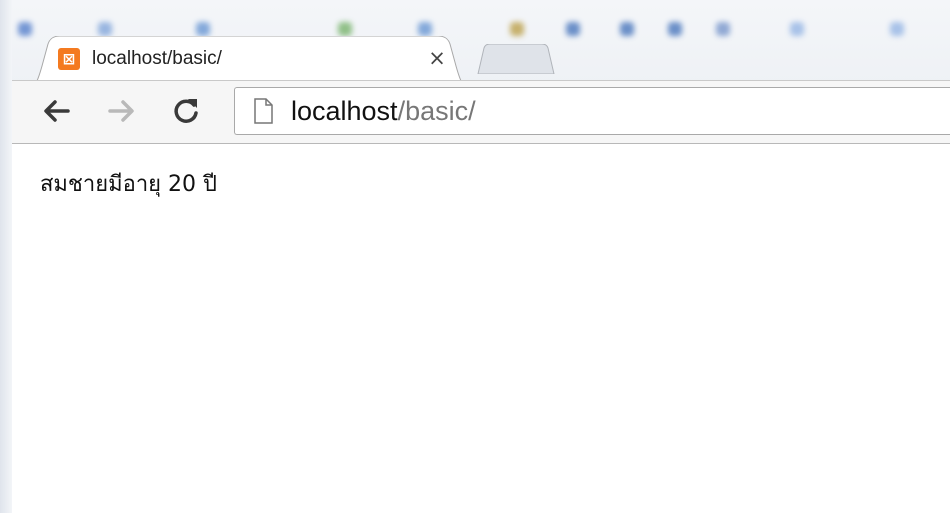  Describe the element at coordinates (263, 111) in the screenshot. I see `page-icon` at that location.